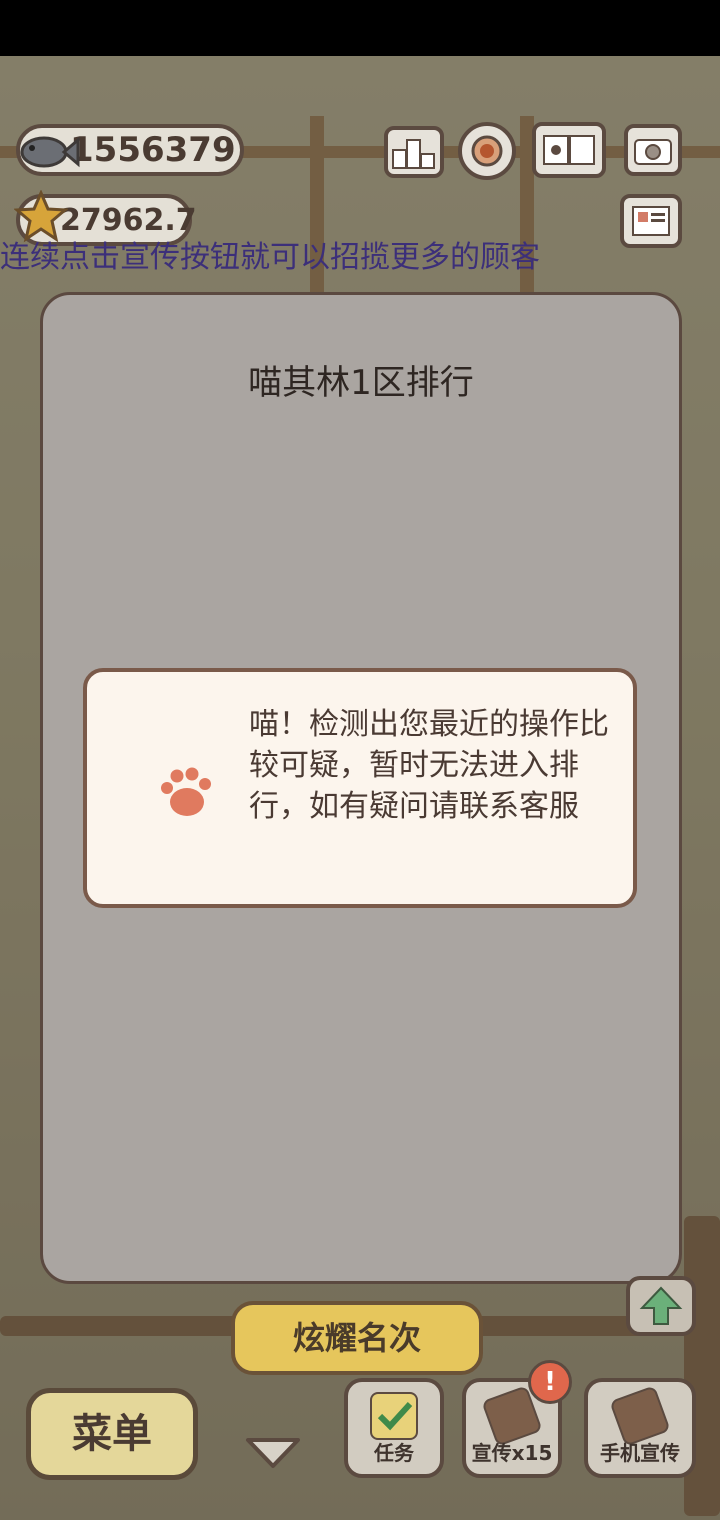 Image resolution: width=720 pixels, height=1520 pixels. I want to click on menu-button: 菜单, so click(112, 1434).